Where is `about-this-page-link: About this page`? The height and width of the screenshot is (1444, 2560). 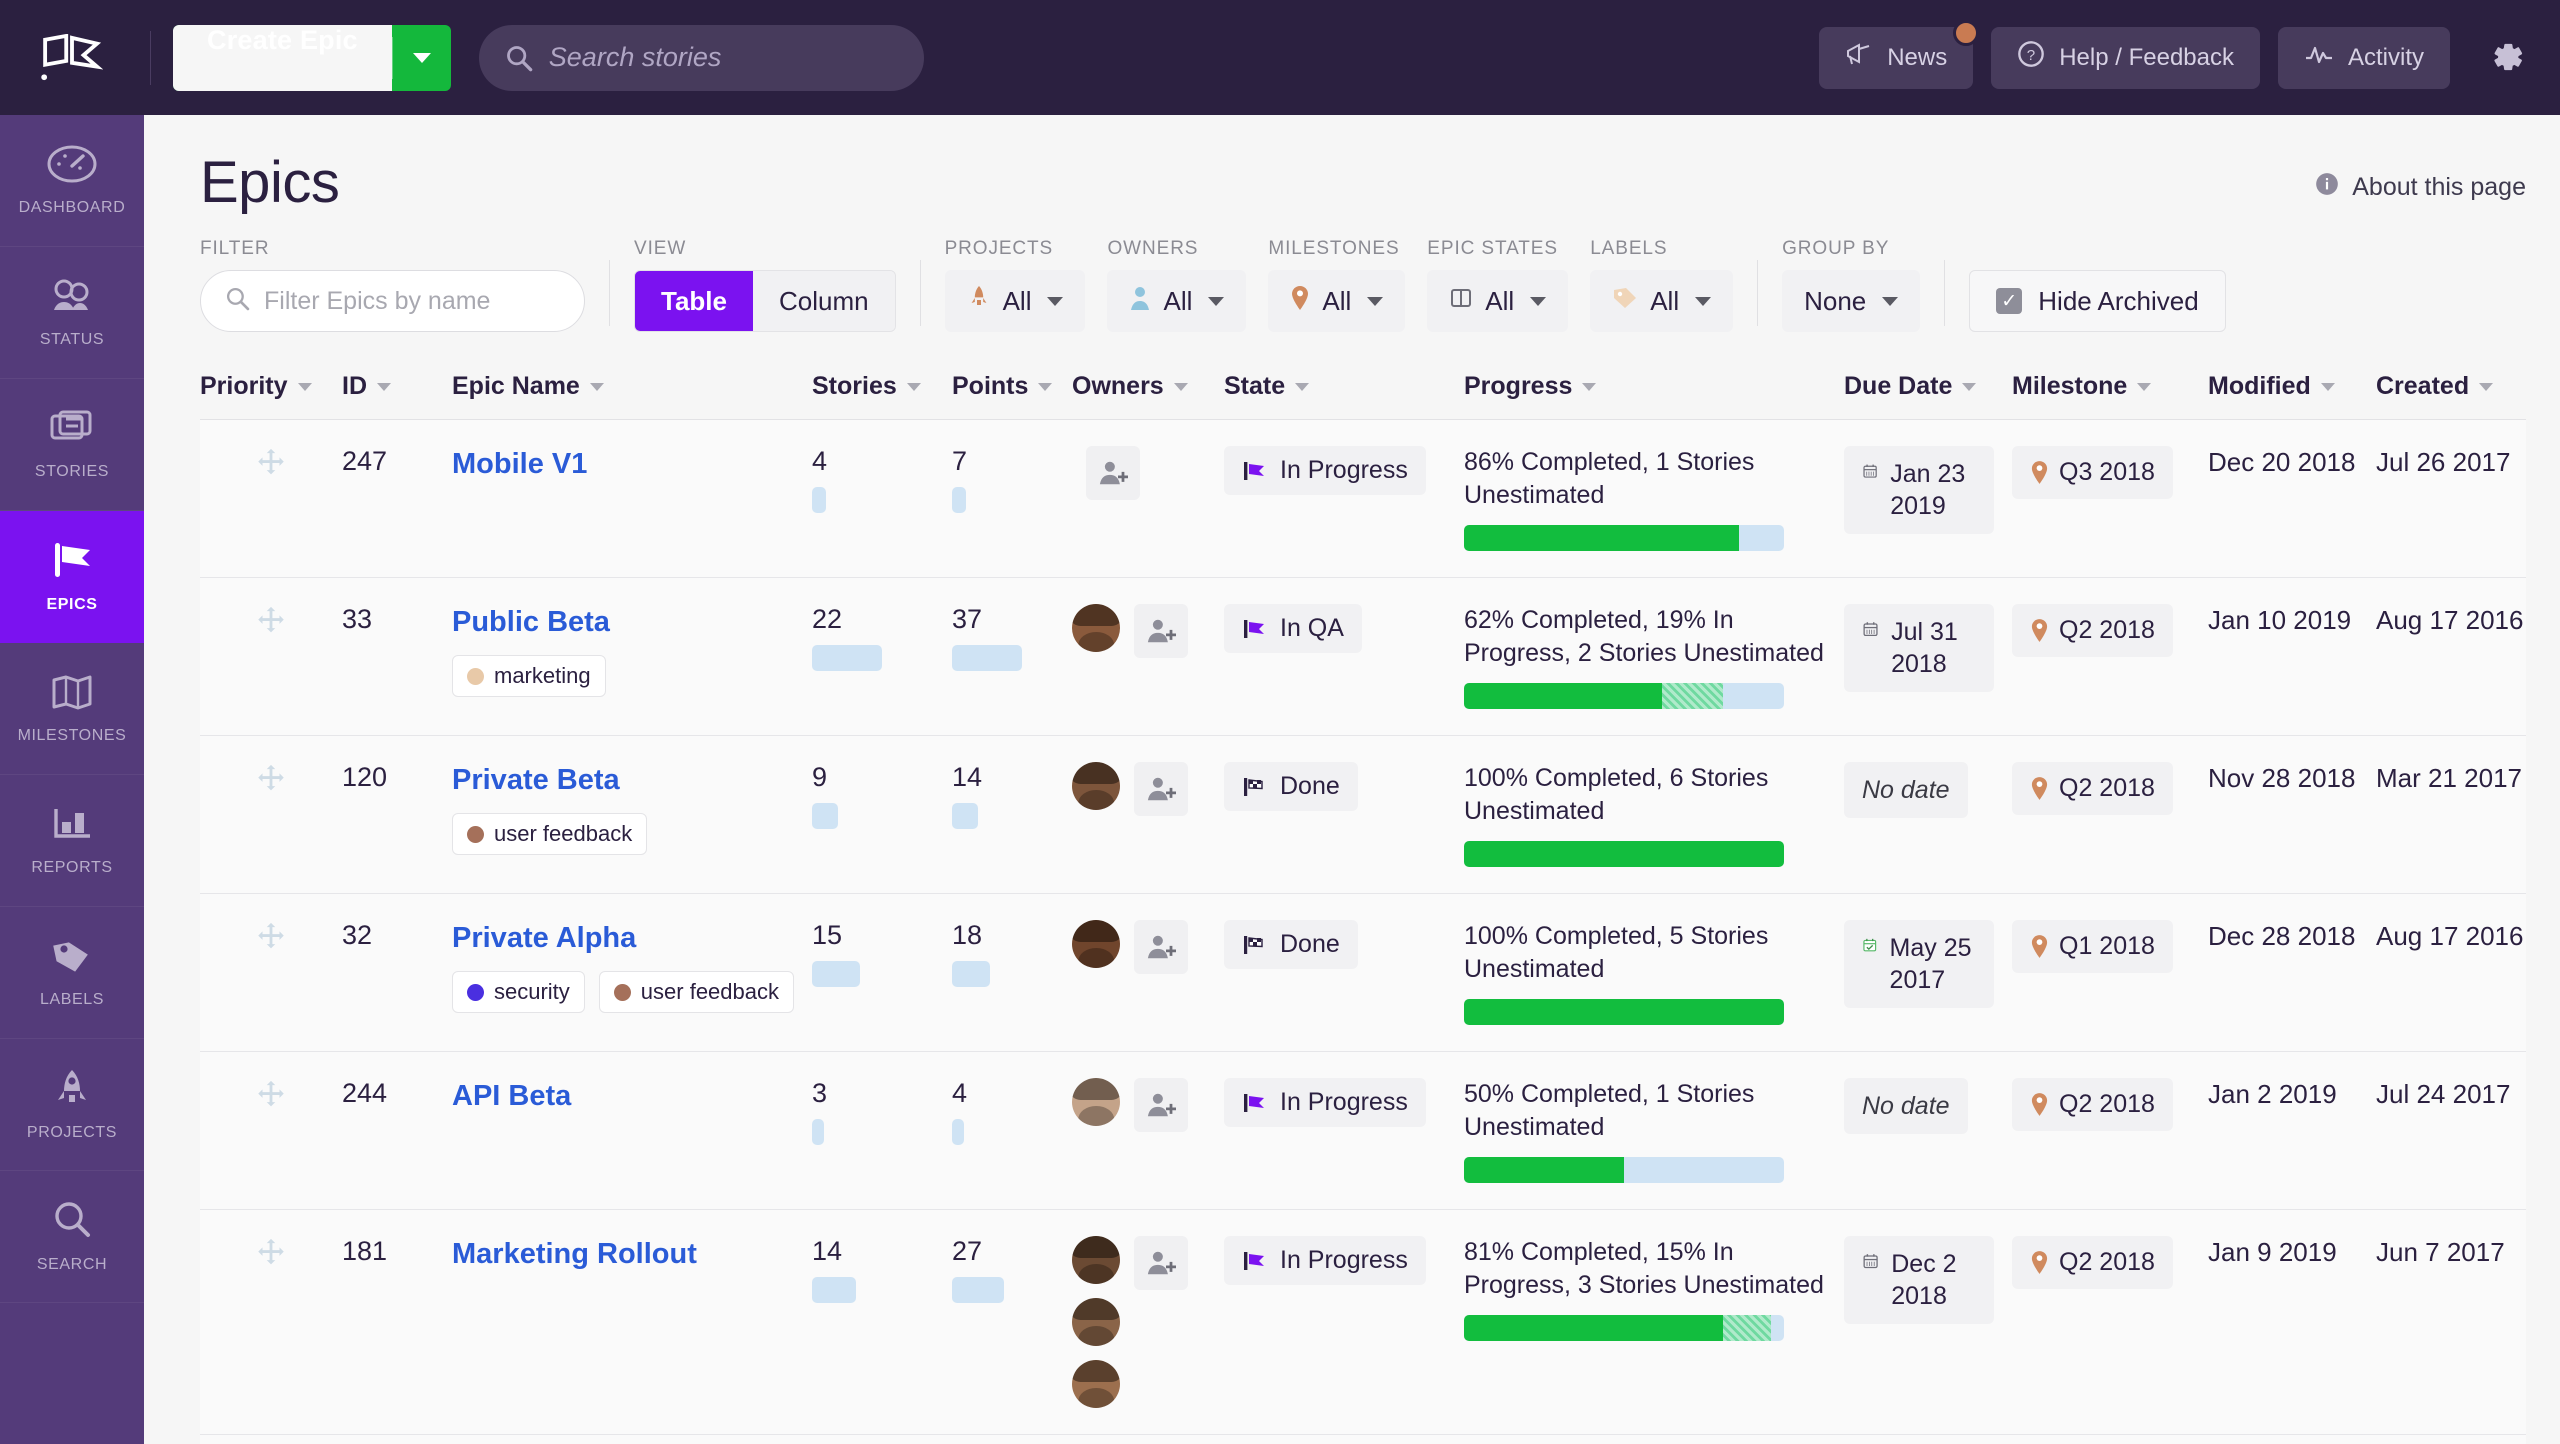 about-this-page-link: About this page is located at coordinates (2420, 187).